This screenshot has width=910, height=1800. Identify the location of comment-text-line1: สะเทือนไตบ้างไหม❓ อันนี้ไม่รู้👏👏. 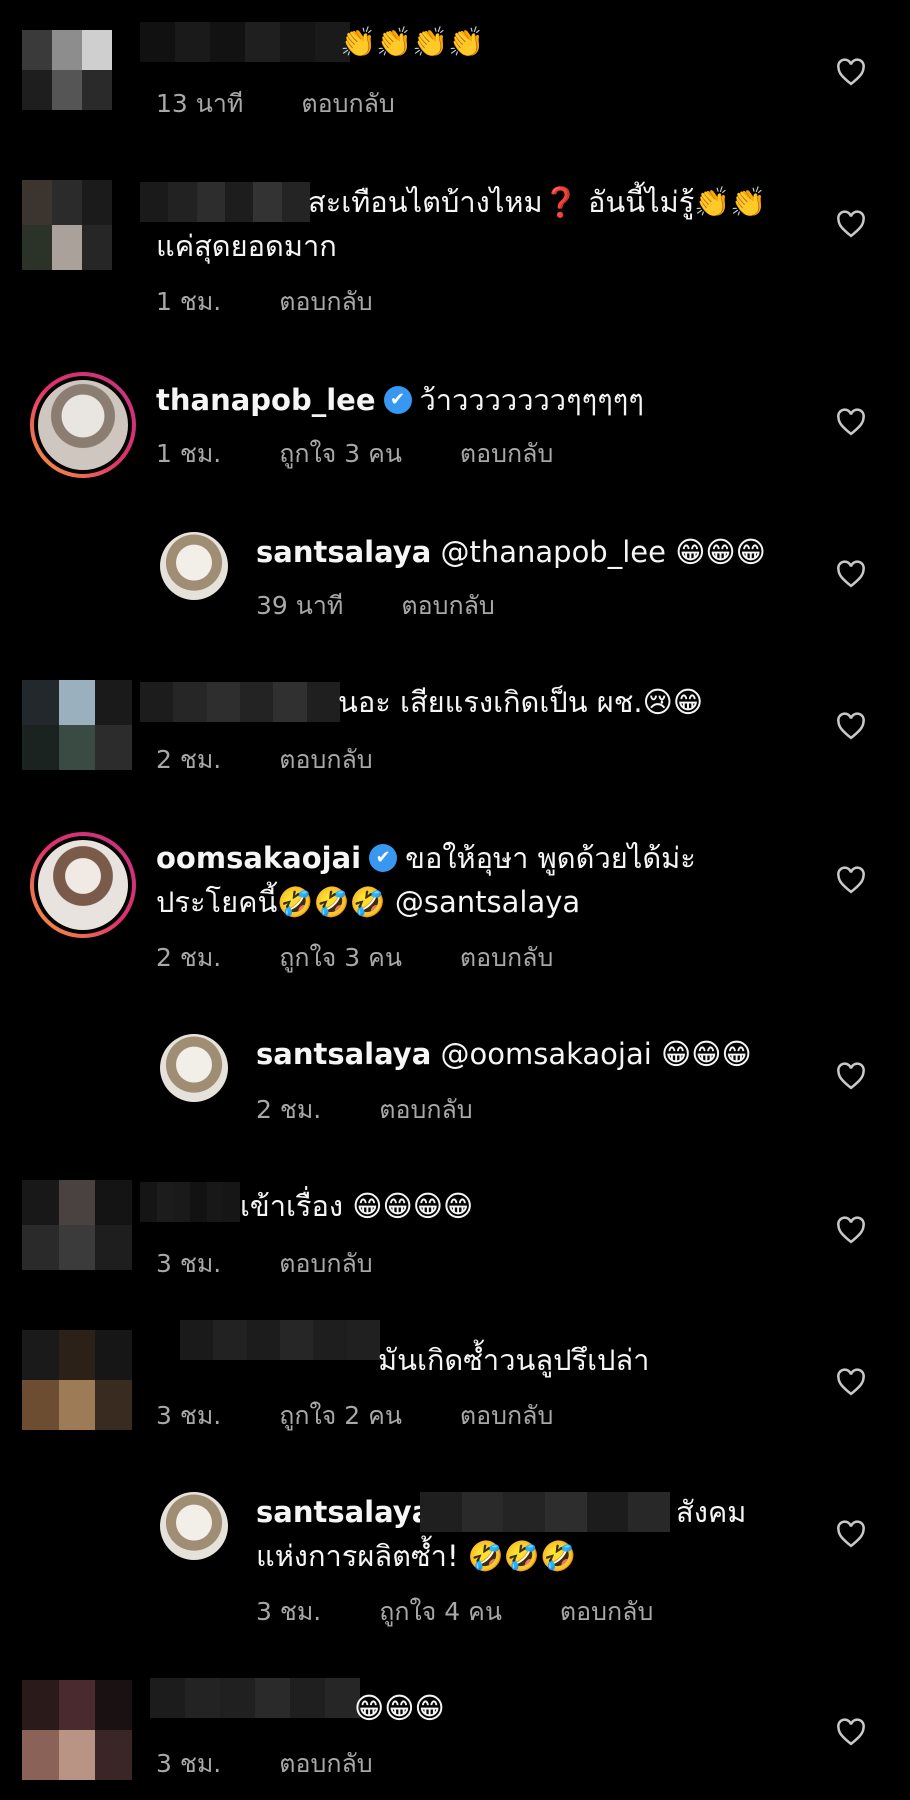
(537, 202).